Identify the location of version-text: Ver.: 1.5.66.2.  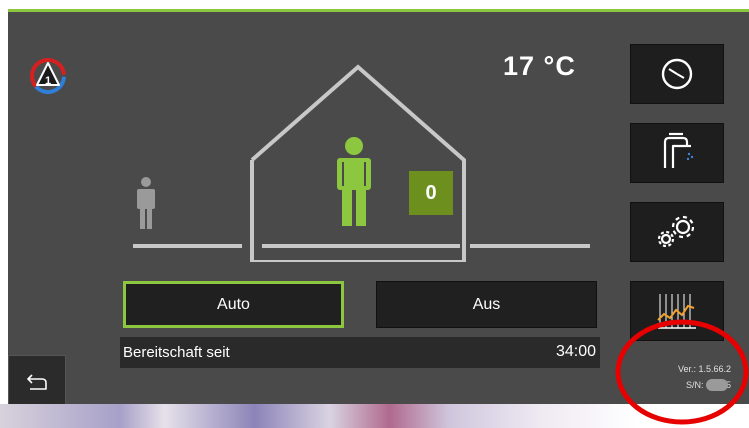
(705, 369).